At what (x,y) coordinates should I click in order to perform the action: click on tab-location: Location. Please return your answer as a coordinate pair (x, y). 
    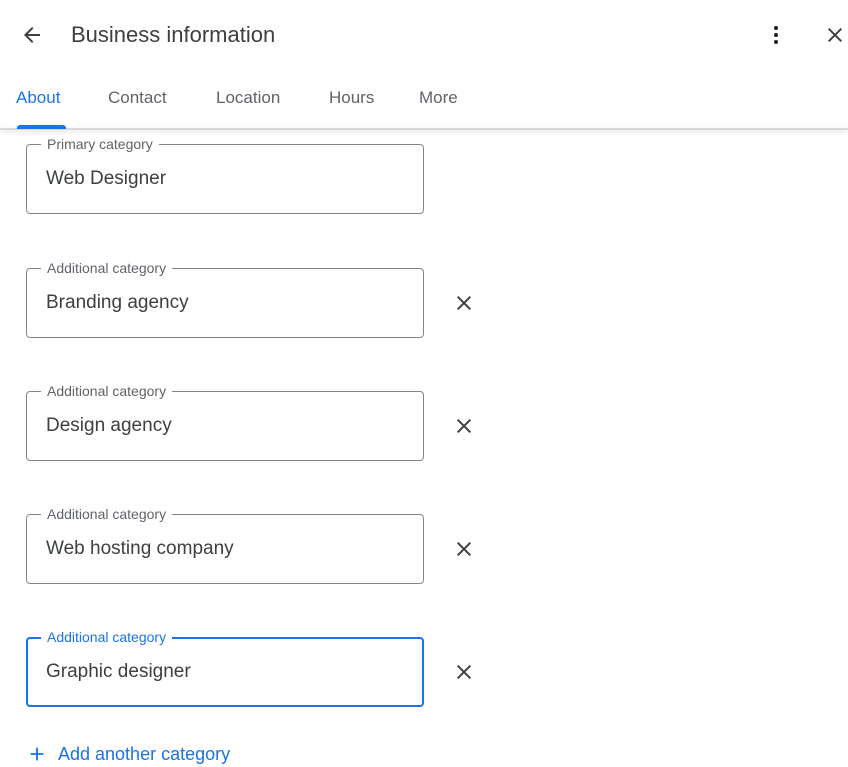
    Looking at the image, I should click on (248, 98).